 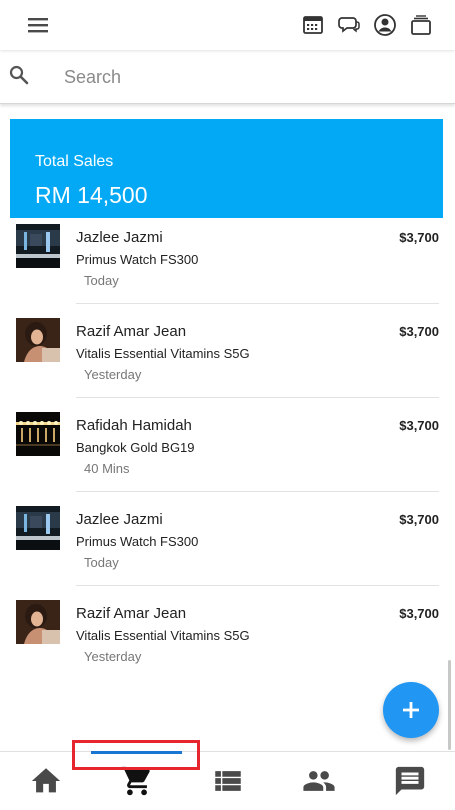 I want to click on nav-item-people, so click(x=318, y=781).